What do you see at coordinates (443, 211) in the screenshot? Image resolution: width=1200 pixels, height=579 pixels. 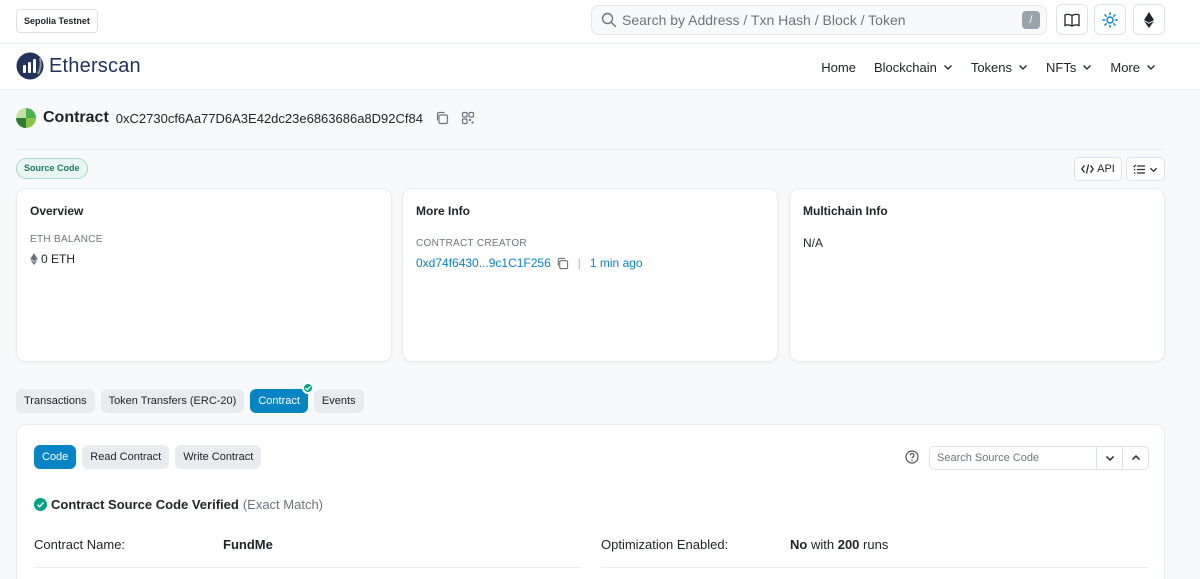 I see `more-info-title: More Info` at bounding box center [443, 211].